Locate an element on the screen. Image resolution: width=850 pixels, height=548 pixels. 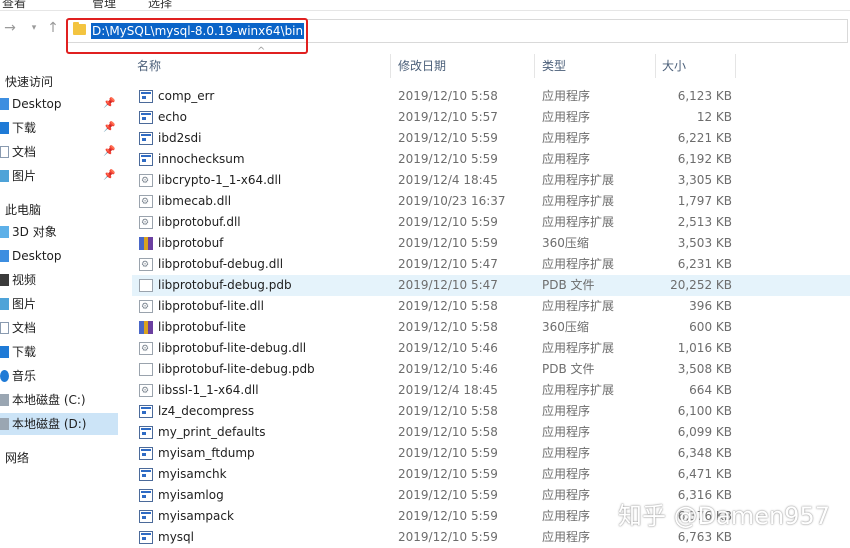
column-header-size: 大小 is located at coordinates (674, 66).